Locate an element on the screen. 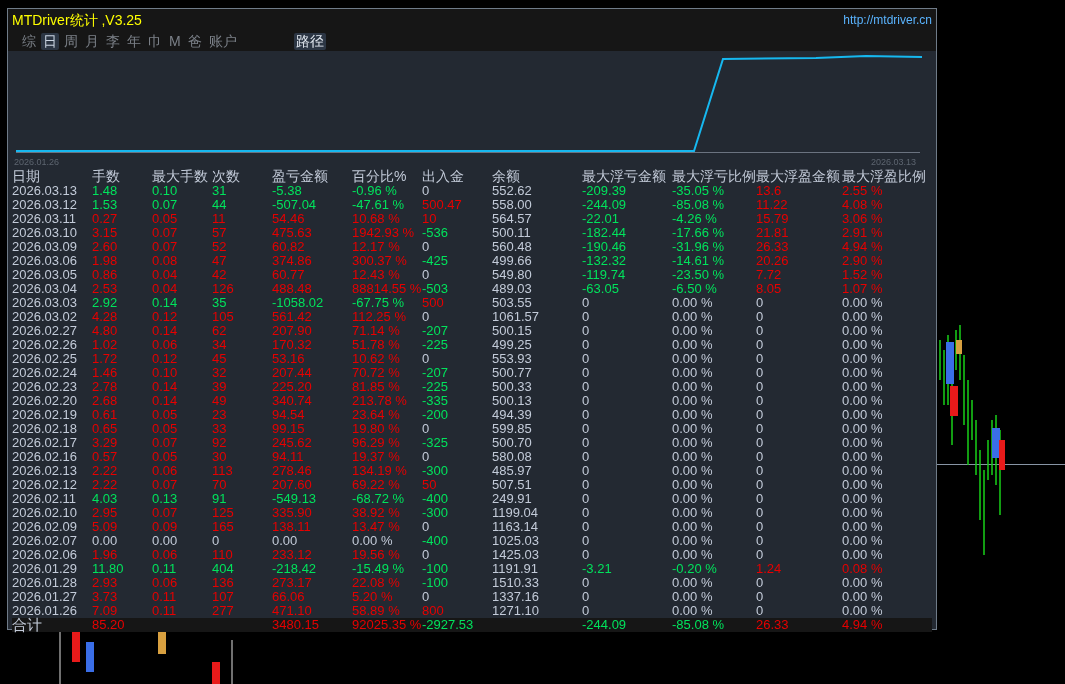 The height and width of the screenshot is (684, 1065). table-cell: 10 is located at coordinates (429, 219).